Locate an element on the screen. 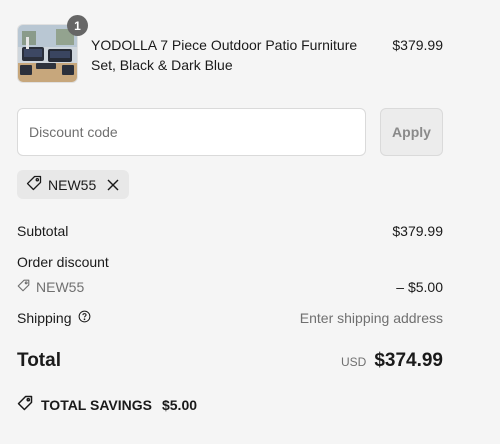  product-thumbnail-wrapper: 1 is located at coordinates (52, 49).